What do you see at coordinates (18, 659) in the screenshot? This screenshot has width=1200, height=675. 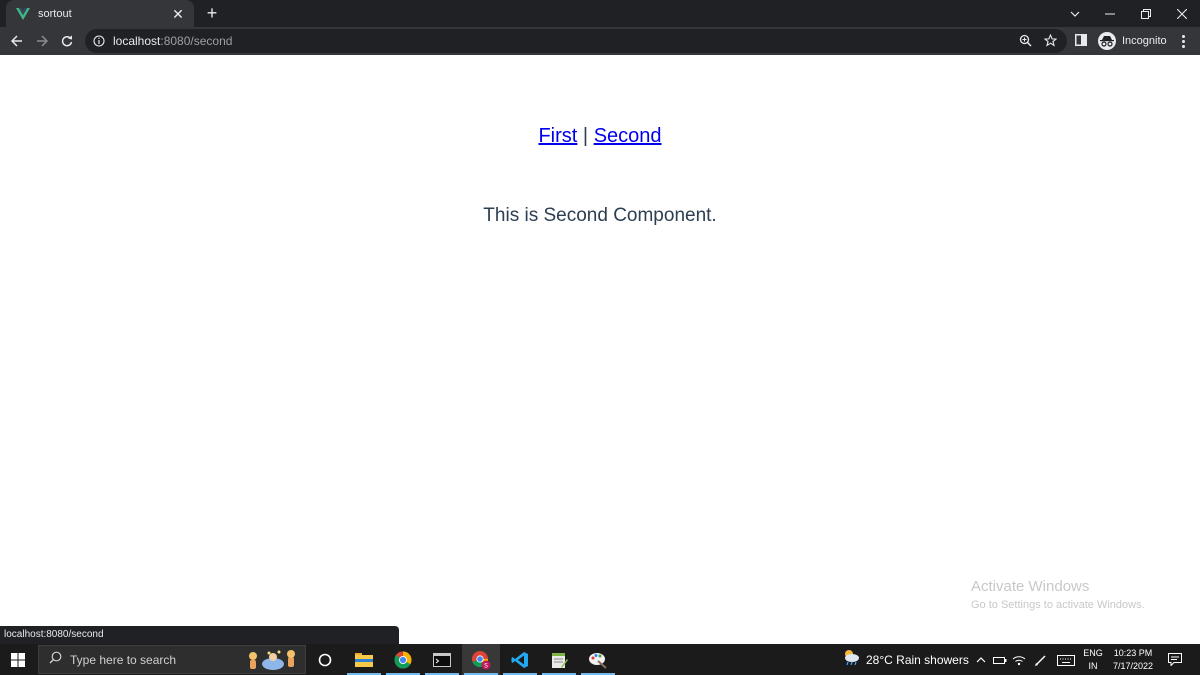 I see `windows-start-icon` at bounding box center [18, 659].